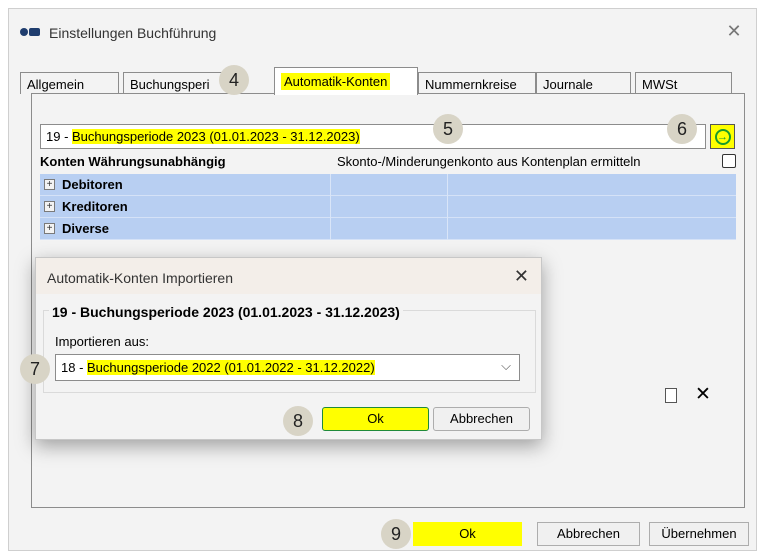  I want to click on lower-toolbar: ✕, so click(695, 394).